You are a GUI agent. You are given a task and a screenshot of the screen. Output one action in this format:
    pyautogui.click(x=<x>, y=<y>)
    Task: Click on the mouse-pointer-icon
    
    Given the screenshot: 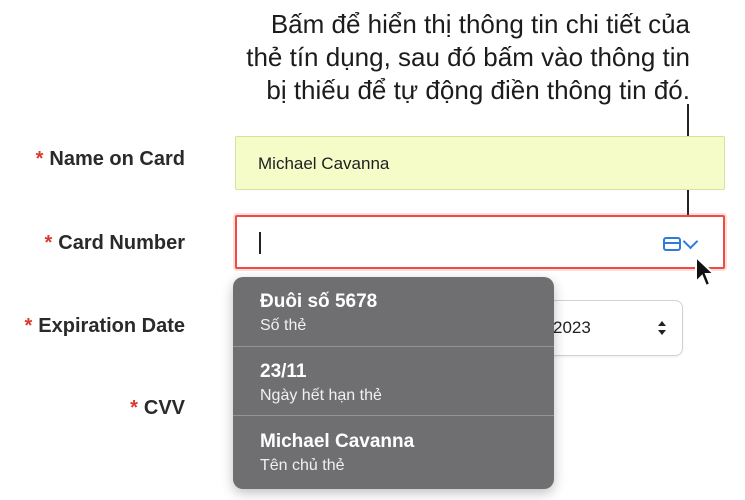 What is the action you would take?
    pyautogui.click(x=706, y=271)
    